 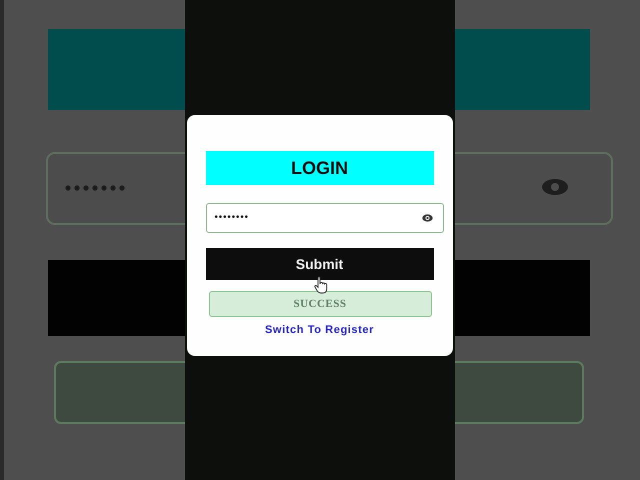 What do you see at coordinates (321, 285) in the screenshot?
I see `hand-pointer-icon` at bounding box center [321, 285].